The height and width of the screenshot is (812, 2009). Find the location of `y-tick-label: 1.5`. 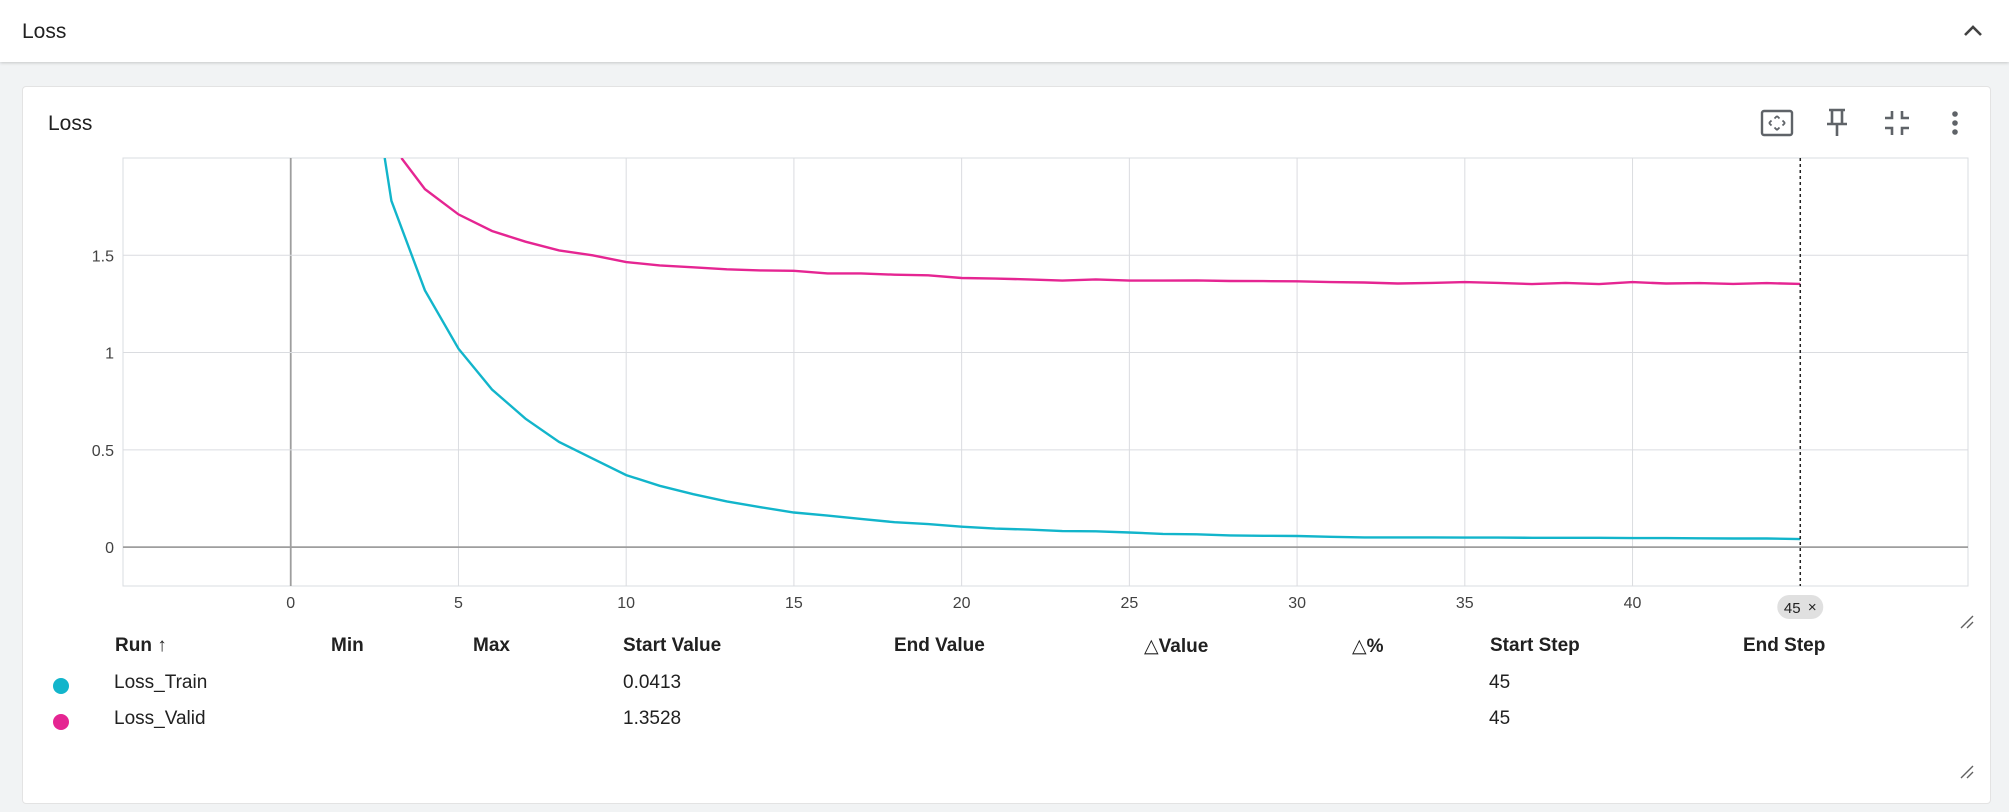

y-tick-label: 1.5 is located at coordinates (103, 256).